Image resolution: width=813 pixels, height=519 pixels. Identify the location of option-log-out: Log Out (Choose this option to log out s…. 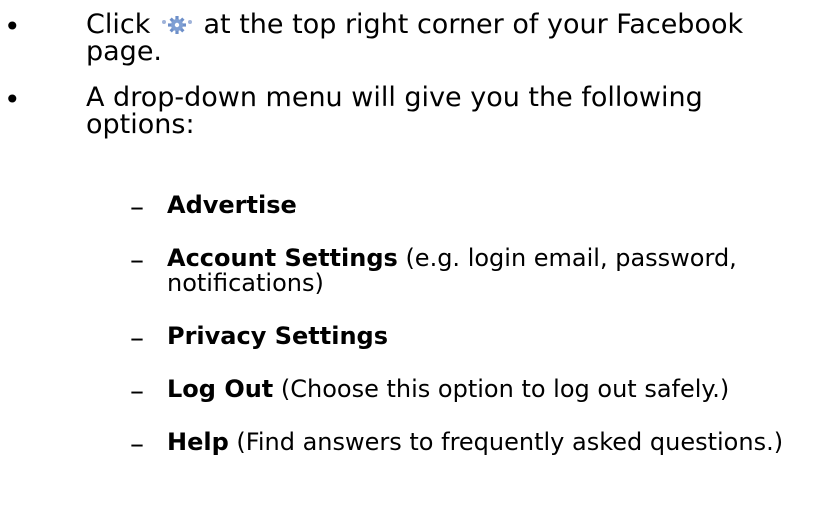
(487, 389).